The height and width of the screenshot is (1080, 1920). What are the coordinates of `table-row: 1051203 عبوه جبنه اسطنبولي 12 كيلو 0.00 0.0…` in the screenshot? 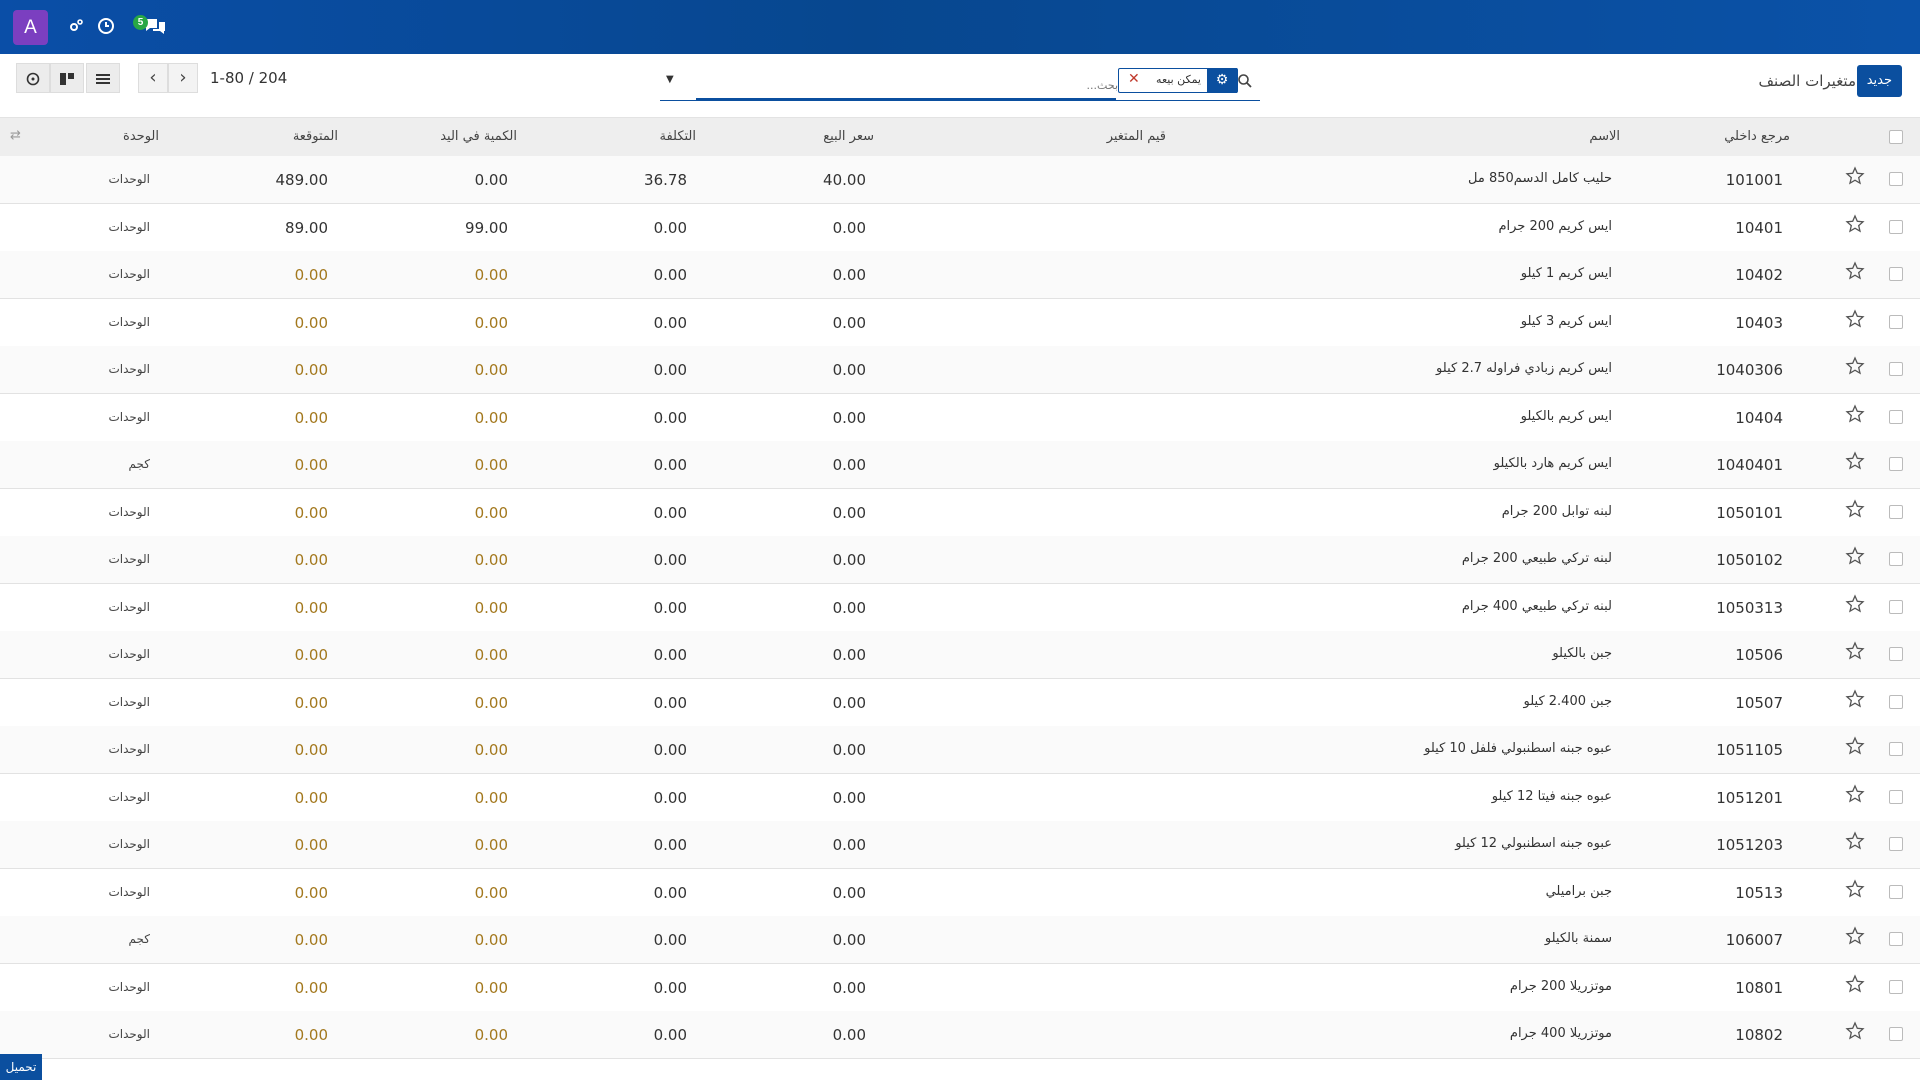 It's located at (960, 845).